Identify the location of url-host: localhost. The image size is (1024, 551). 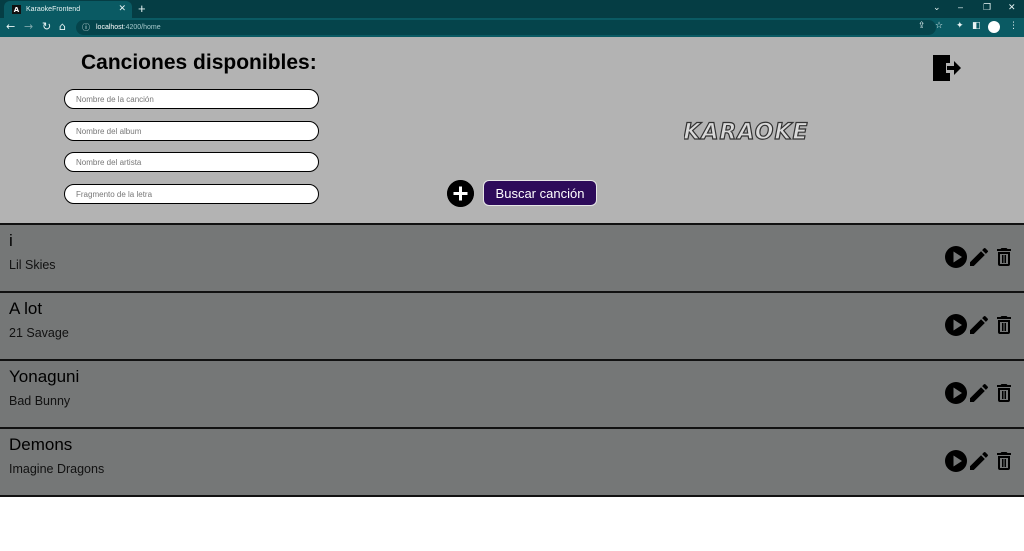
(110, 27).